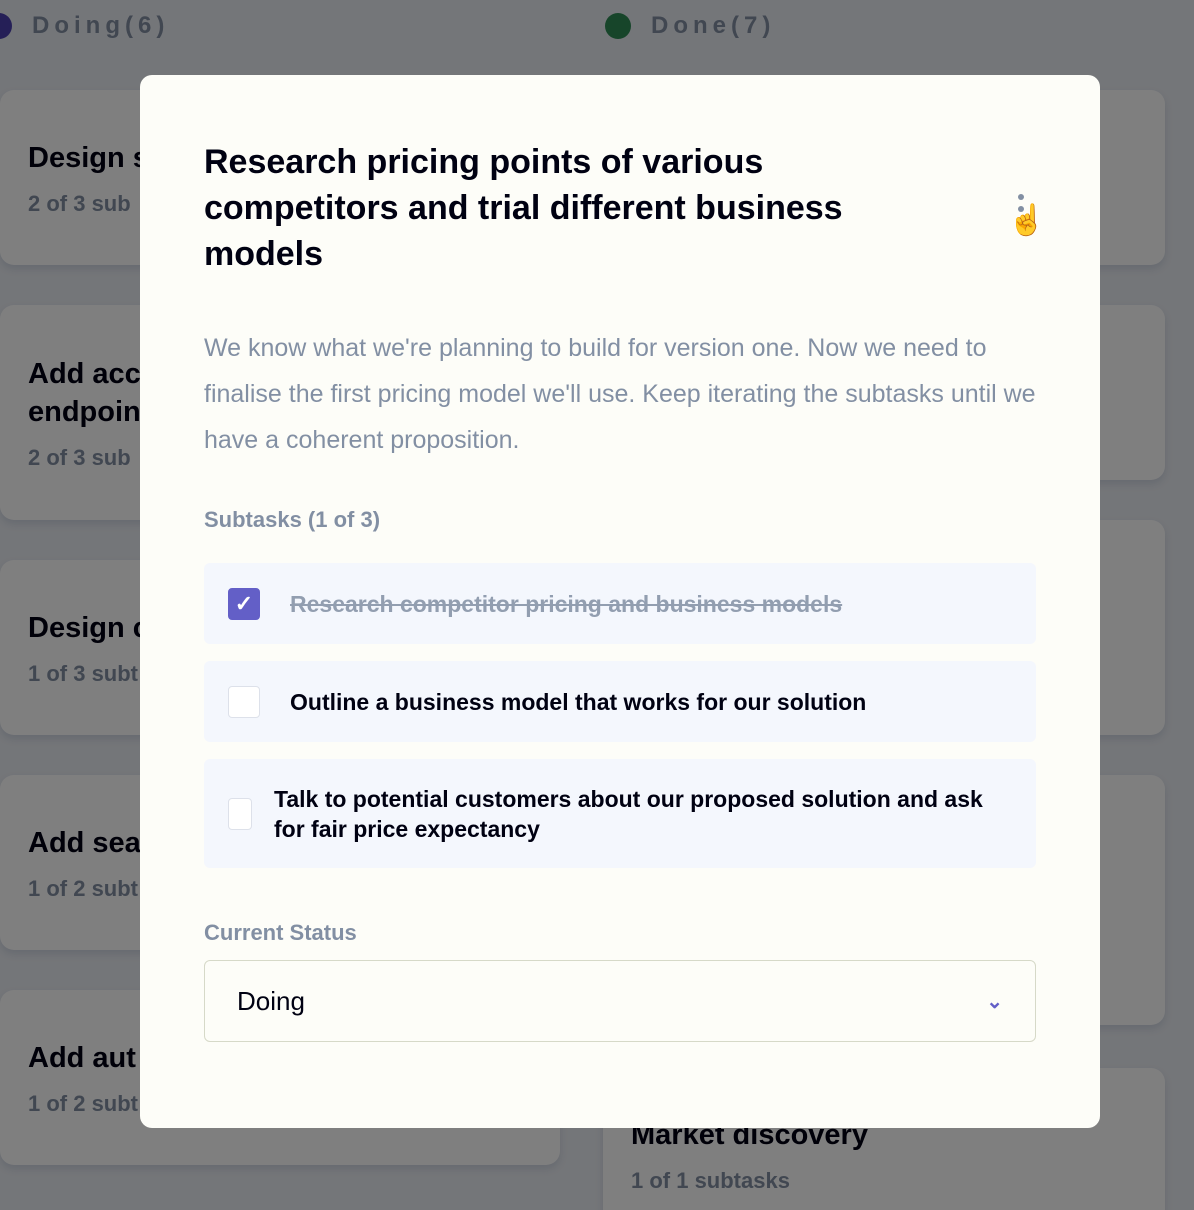 This screenshot has width=1194, height=1210. Describe the element at coordinates (1021, 197) in the screenshot. I see `dot-icon` at that location.